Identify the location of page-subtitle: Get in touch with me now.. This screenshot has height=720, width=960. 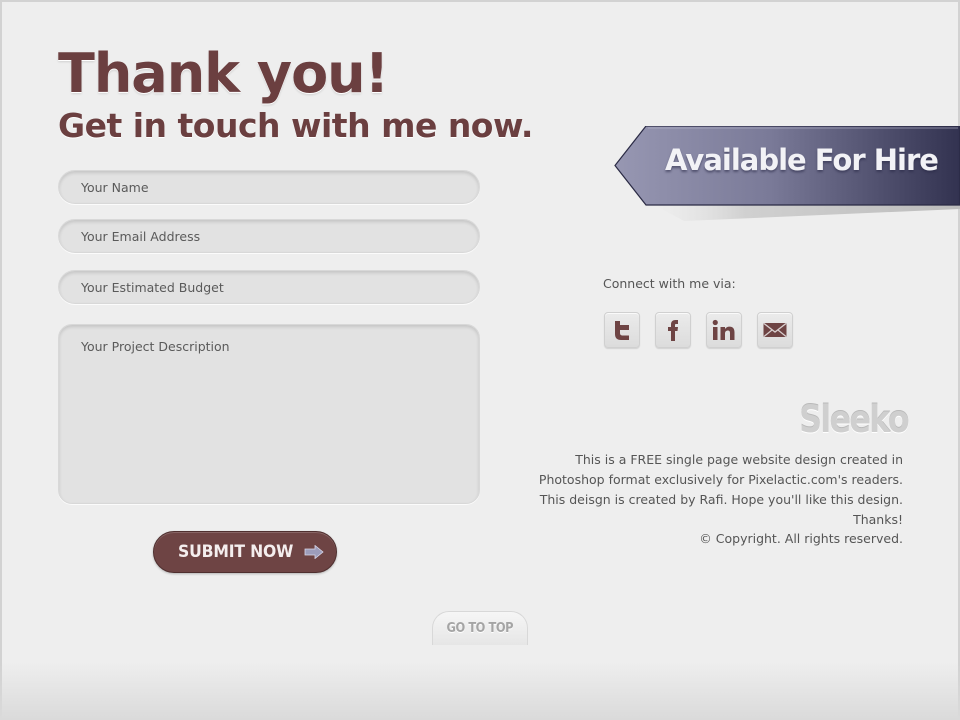
(295, 125).